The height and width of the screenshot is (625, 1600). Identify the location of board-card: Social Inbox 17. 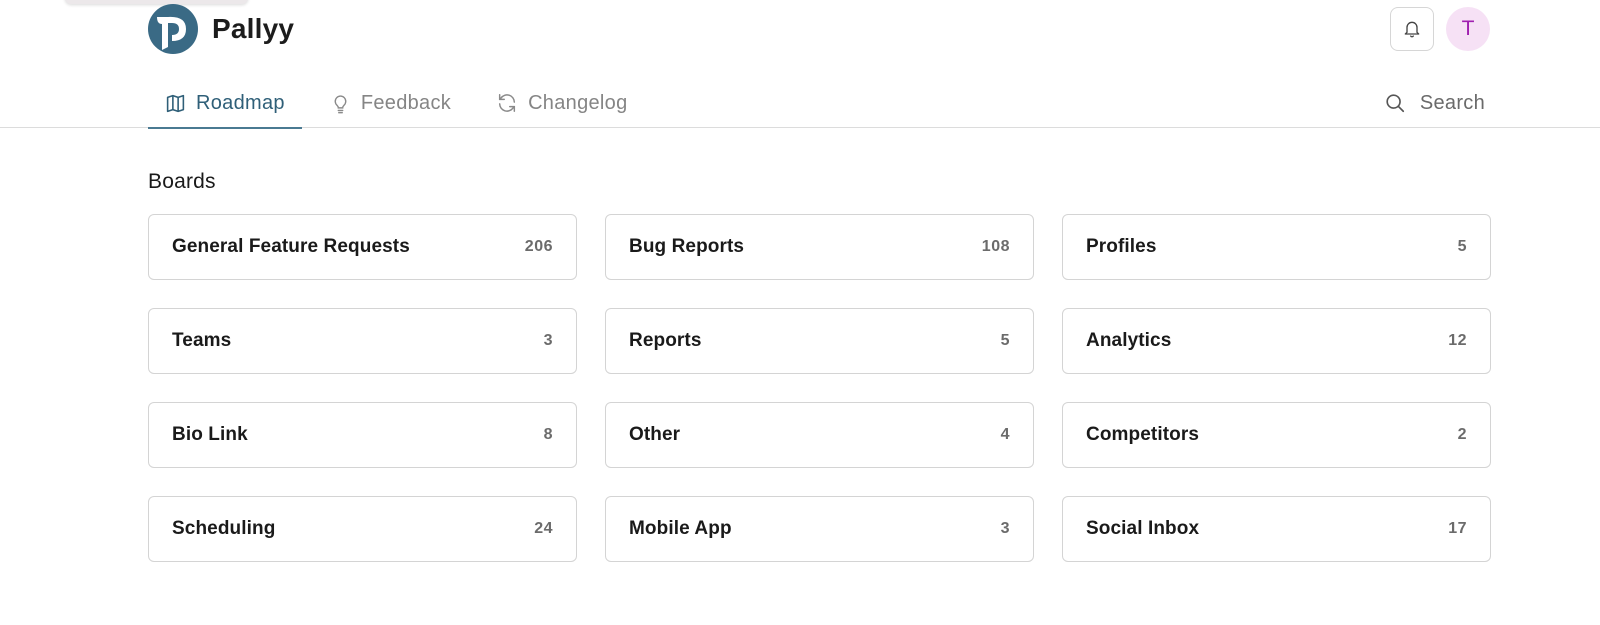
(1276, 529).